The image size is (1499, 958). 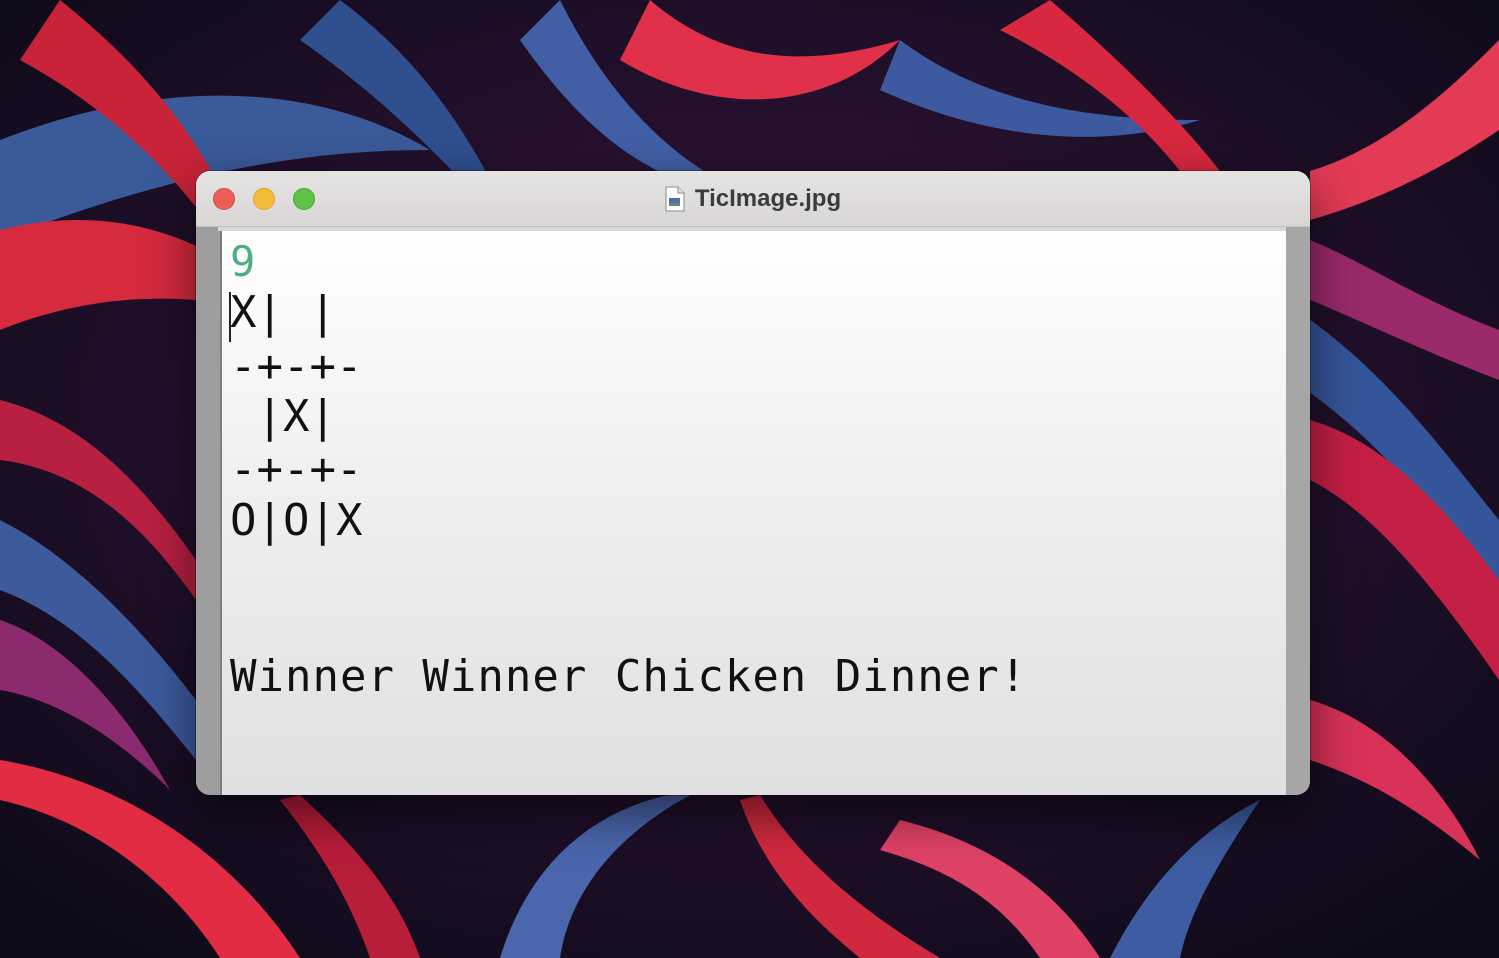 I want to click on board-row-2: |X|, so click(x=283, y=416).